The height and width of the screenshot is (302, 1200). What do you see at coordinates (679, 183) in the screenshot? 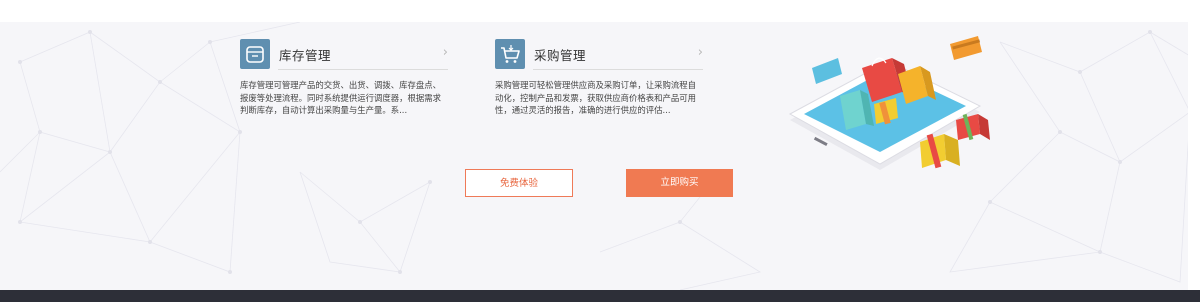
I see `buy-now-button: 立即购买` at bounding box center [679, 183].